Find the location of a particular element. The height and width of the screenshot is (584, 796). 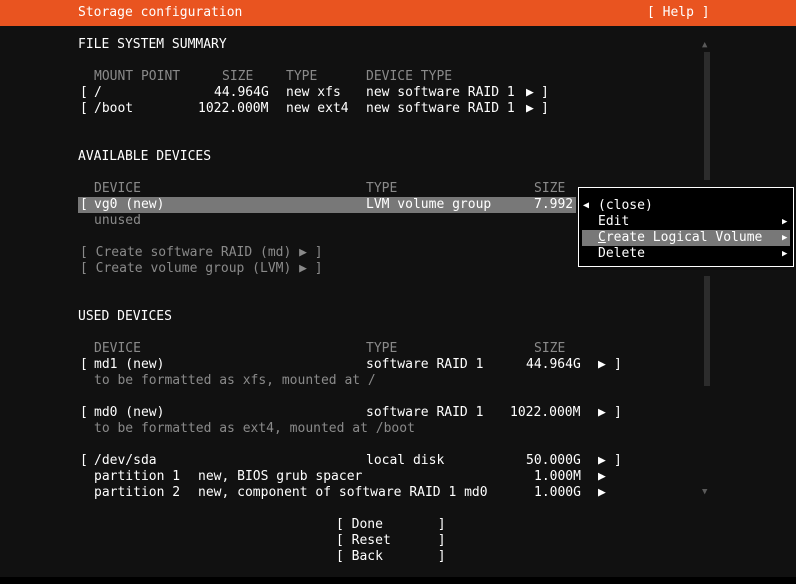

device-note: unused is located at coordinates (117, 220).